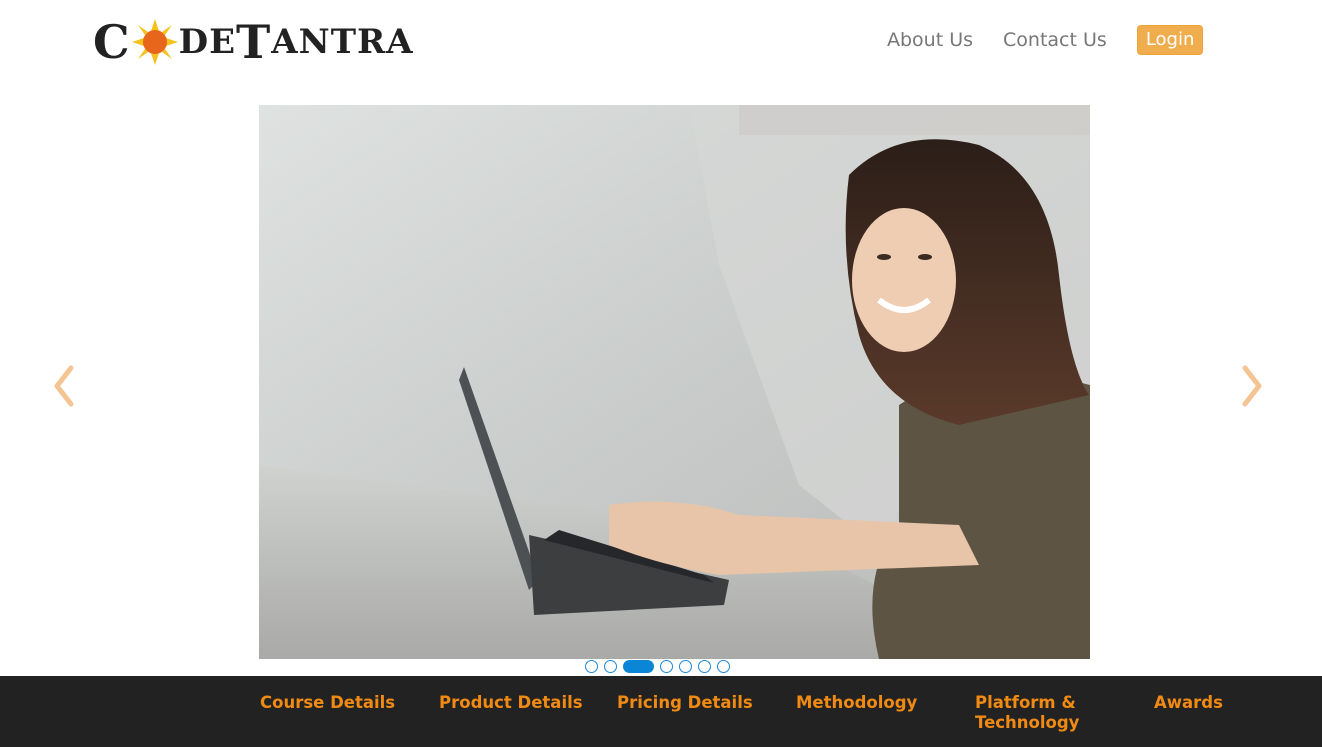  I want to click on course-details-link: Course Details, so click(327, 703).